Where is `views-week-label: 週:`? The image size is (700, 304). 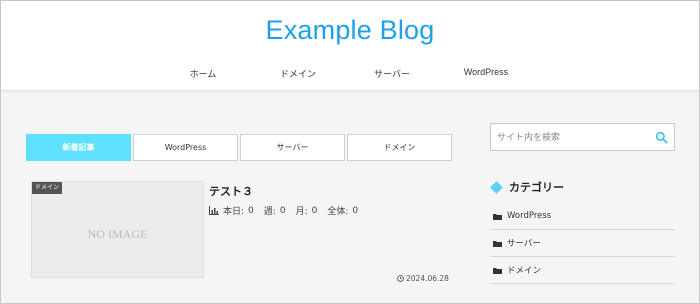 views-week-label: 週: is located at coordinates (269, 212).